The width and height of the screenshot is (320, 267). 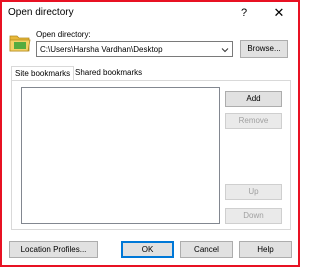 I want to click on help-title-button: ?, so click(x=244, y=13).